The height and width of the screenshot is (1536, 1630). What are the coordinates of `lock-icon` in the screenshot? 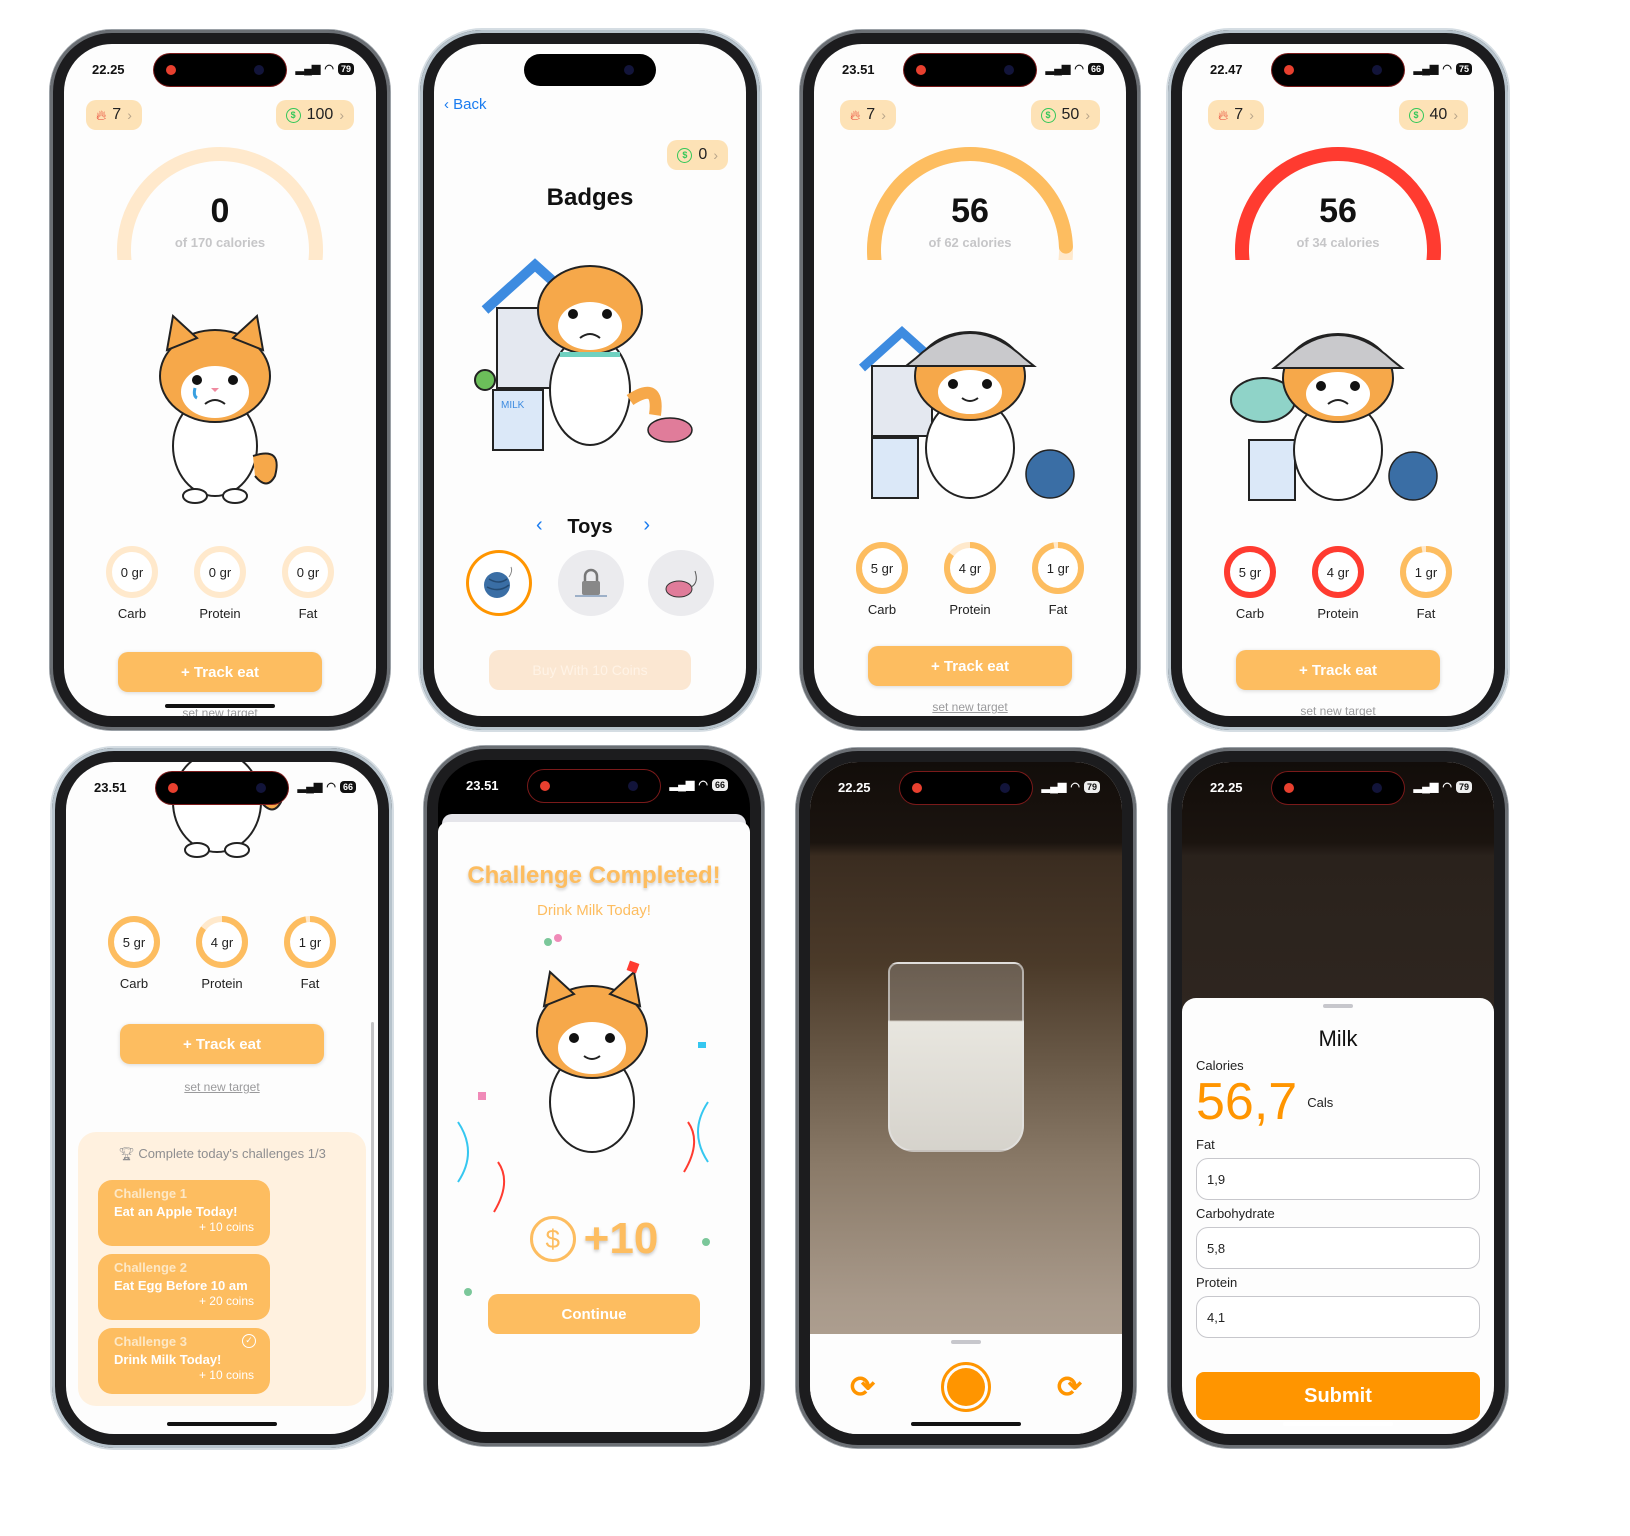 It's located at (591, 582).